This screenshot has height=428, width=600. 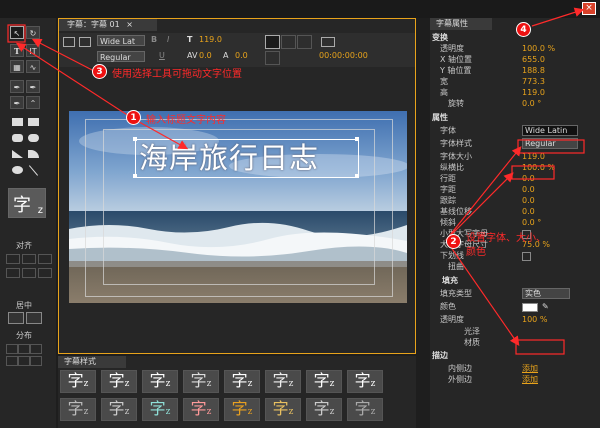 What do you see at coordinates (17, 154) in the screenshot?
I see `wedge-tool-icon` at bounding box center [17, 154].